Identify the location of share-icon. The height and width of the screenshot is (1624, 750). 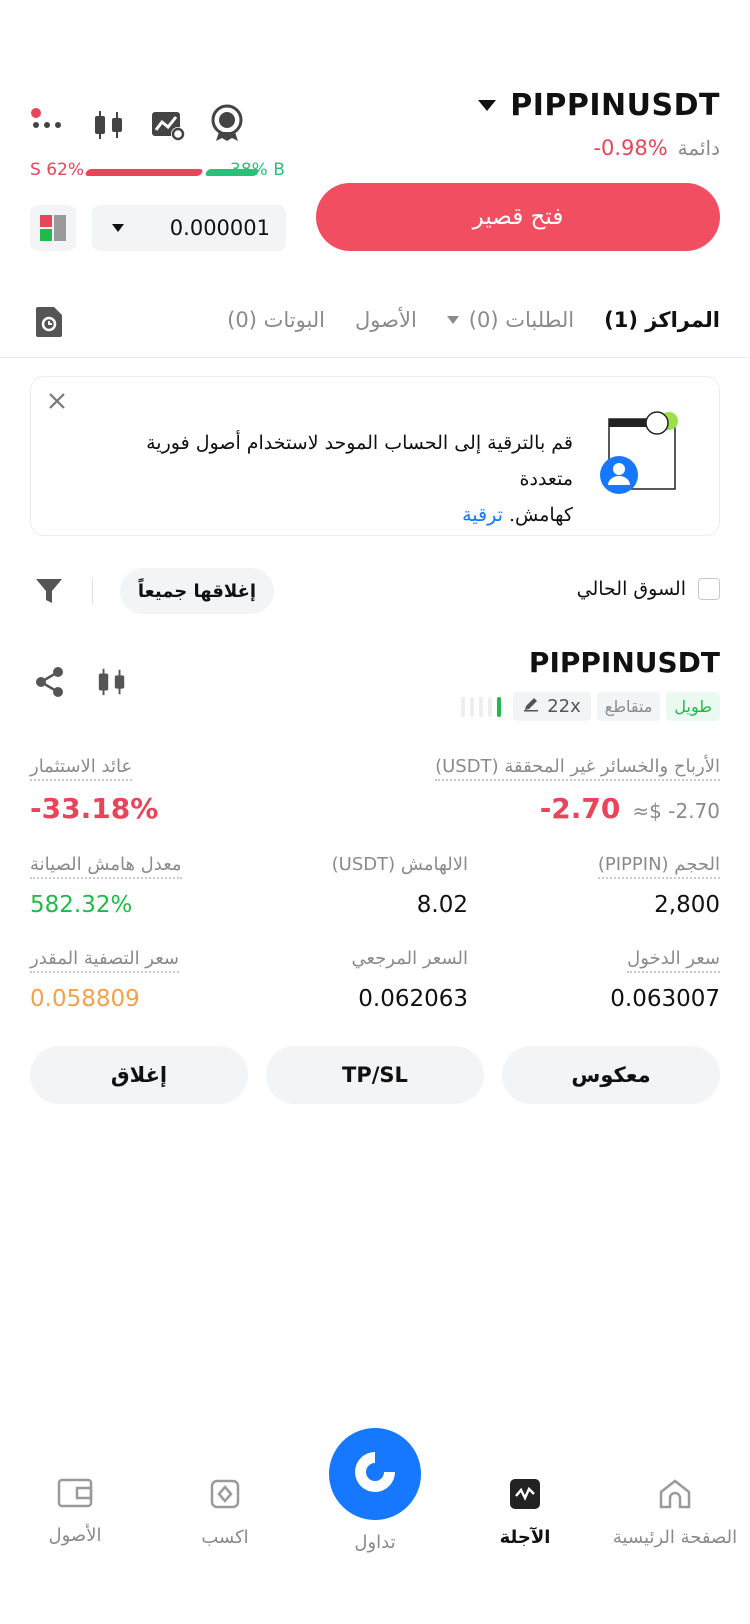
(50, 682).